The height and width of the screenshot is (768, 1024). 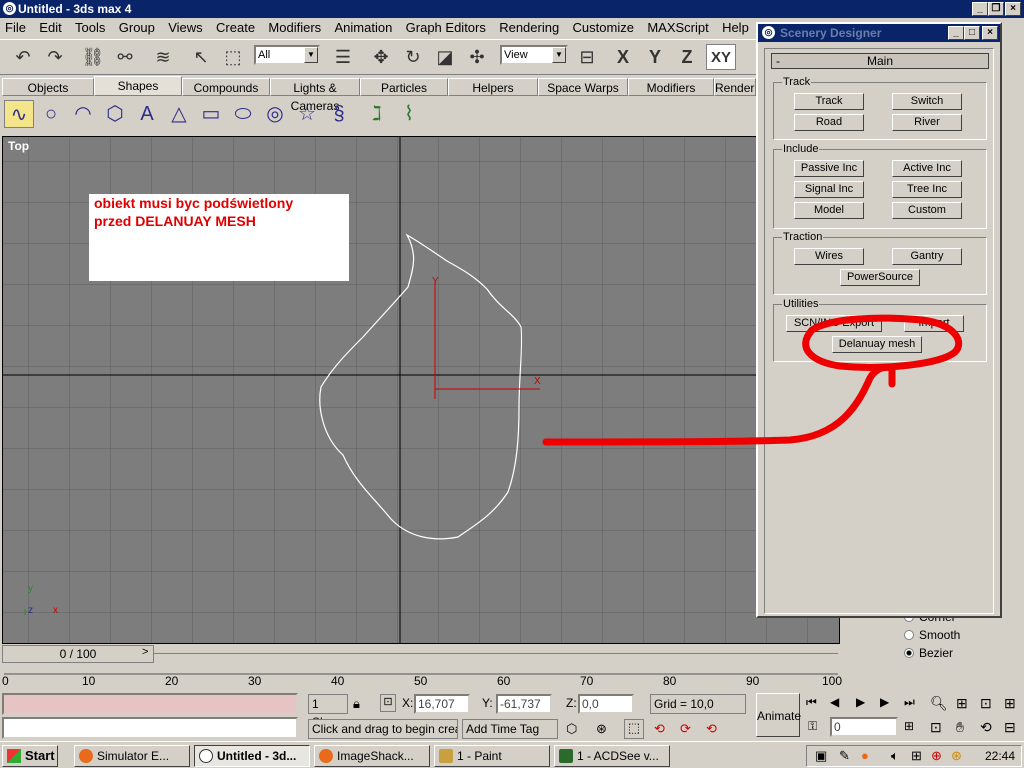 I want to click on pan-icon: ✋︎, so click(x=960, y=727).